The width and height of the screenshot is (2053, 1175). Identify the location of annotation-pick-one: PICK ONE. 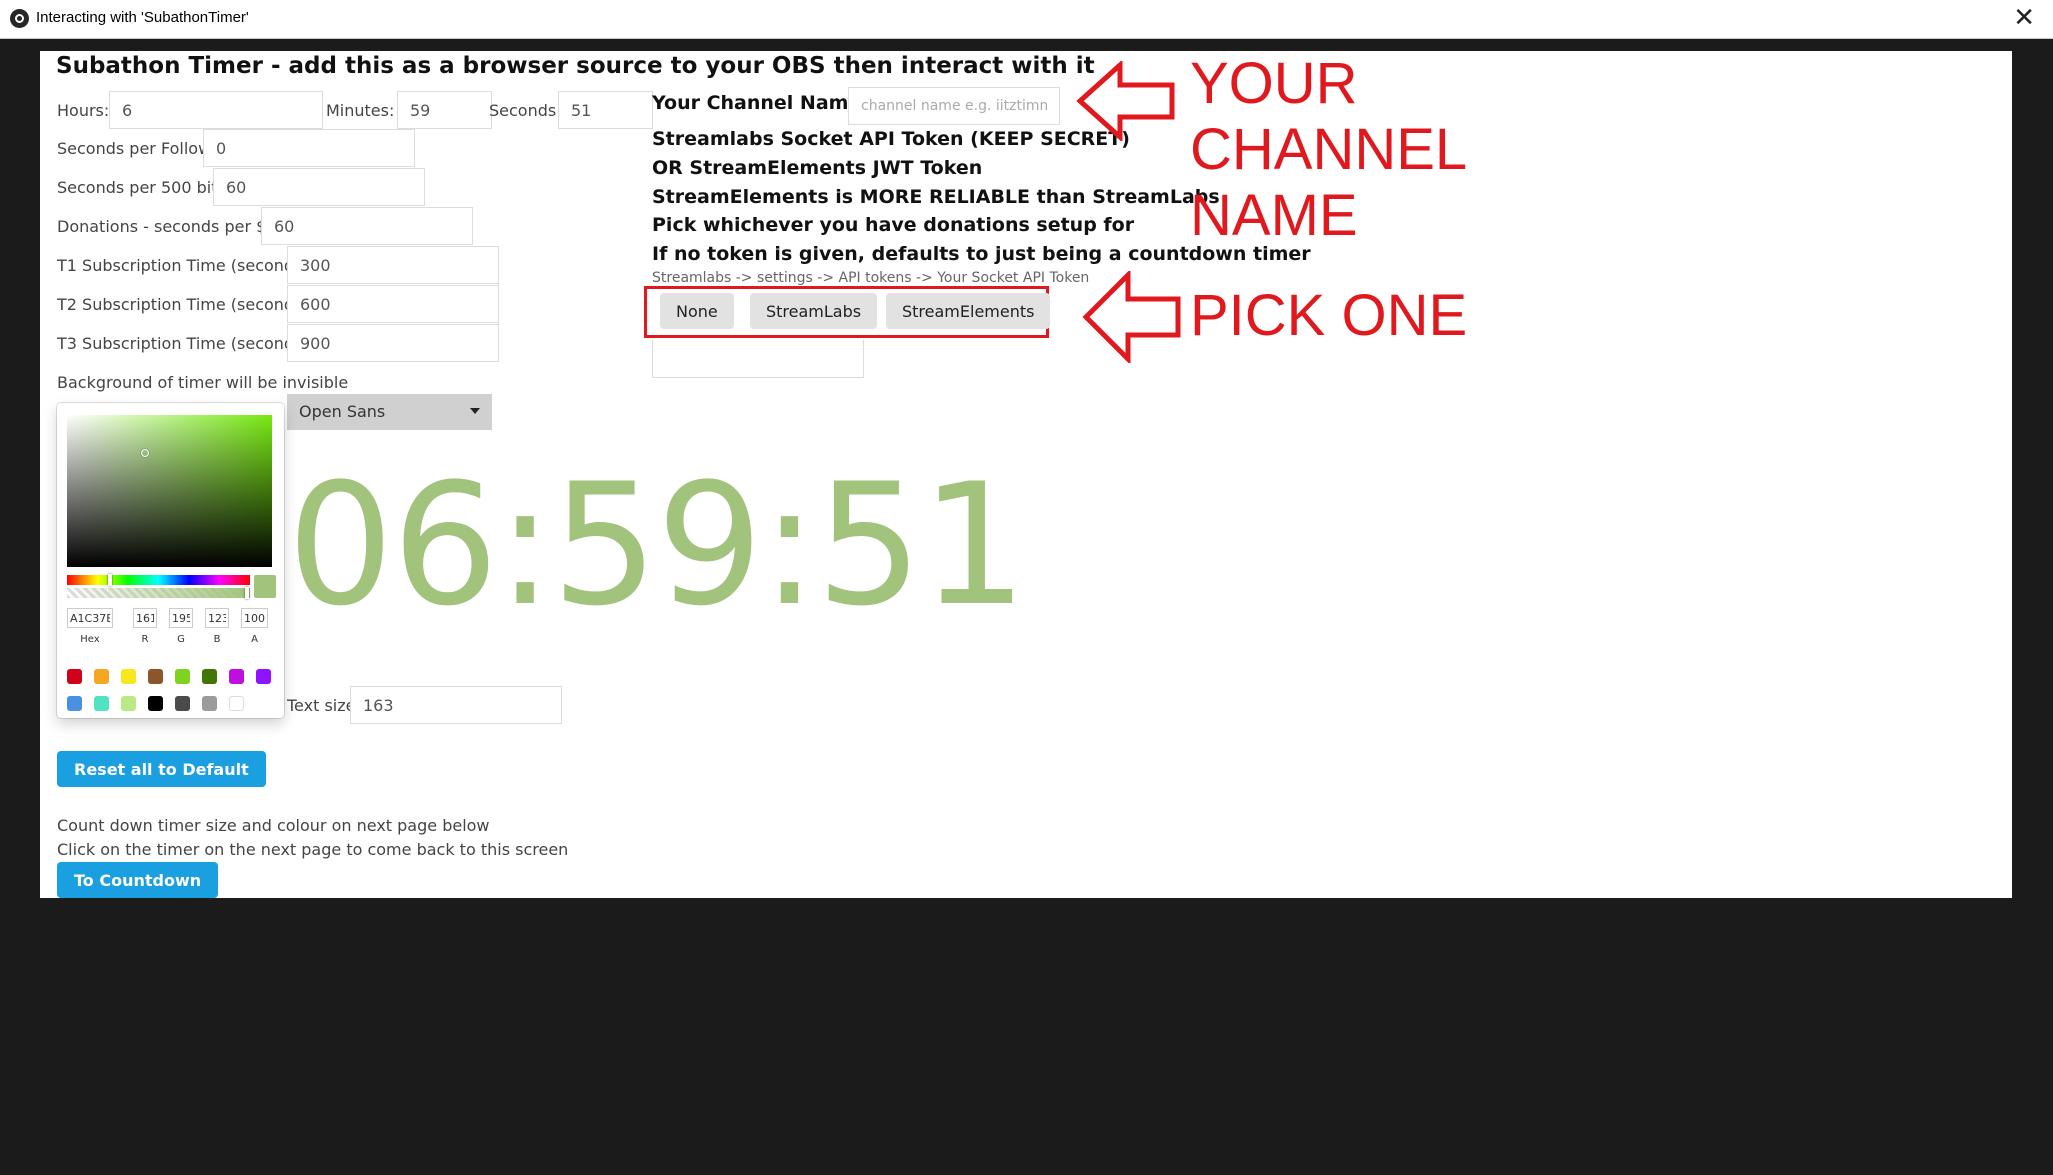
(1329, 315).